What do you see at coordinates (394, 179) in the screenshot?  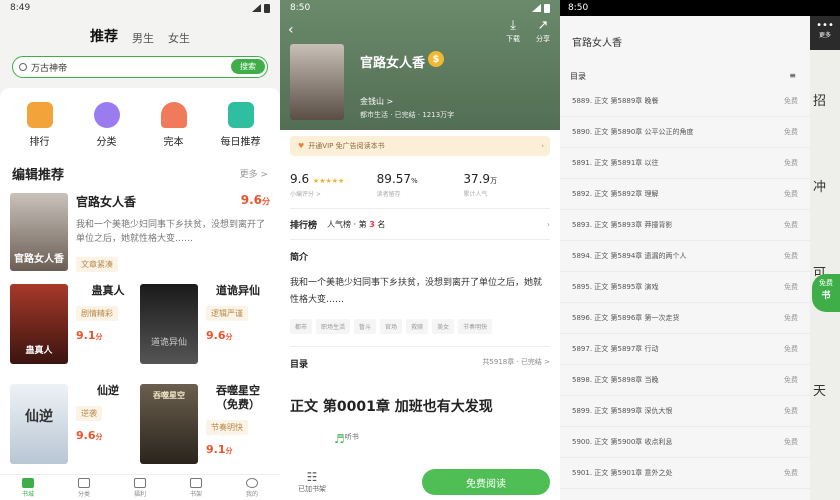 I see `stat-value: 89.57` at bounding box center [394, 179].